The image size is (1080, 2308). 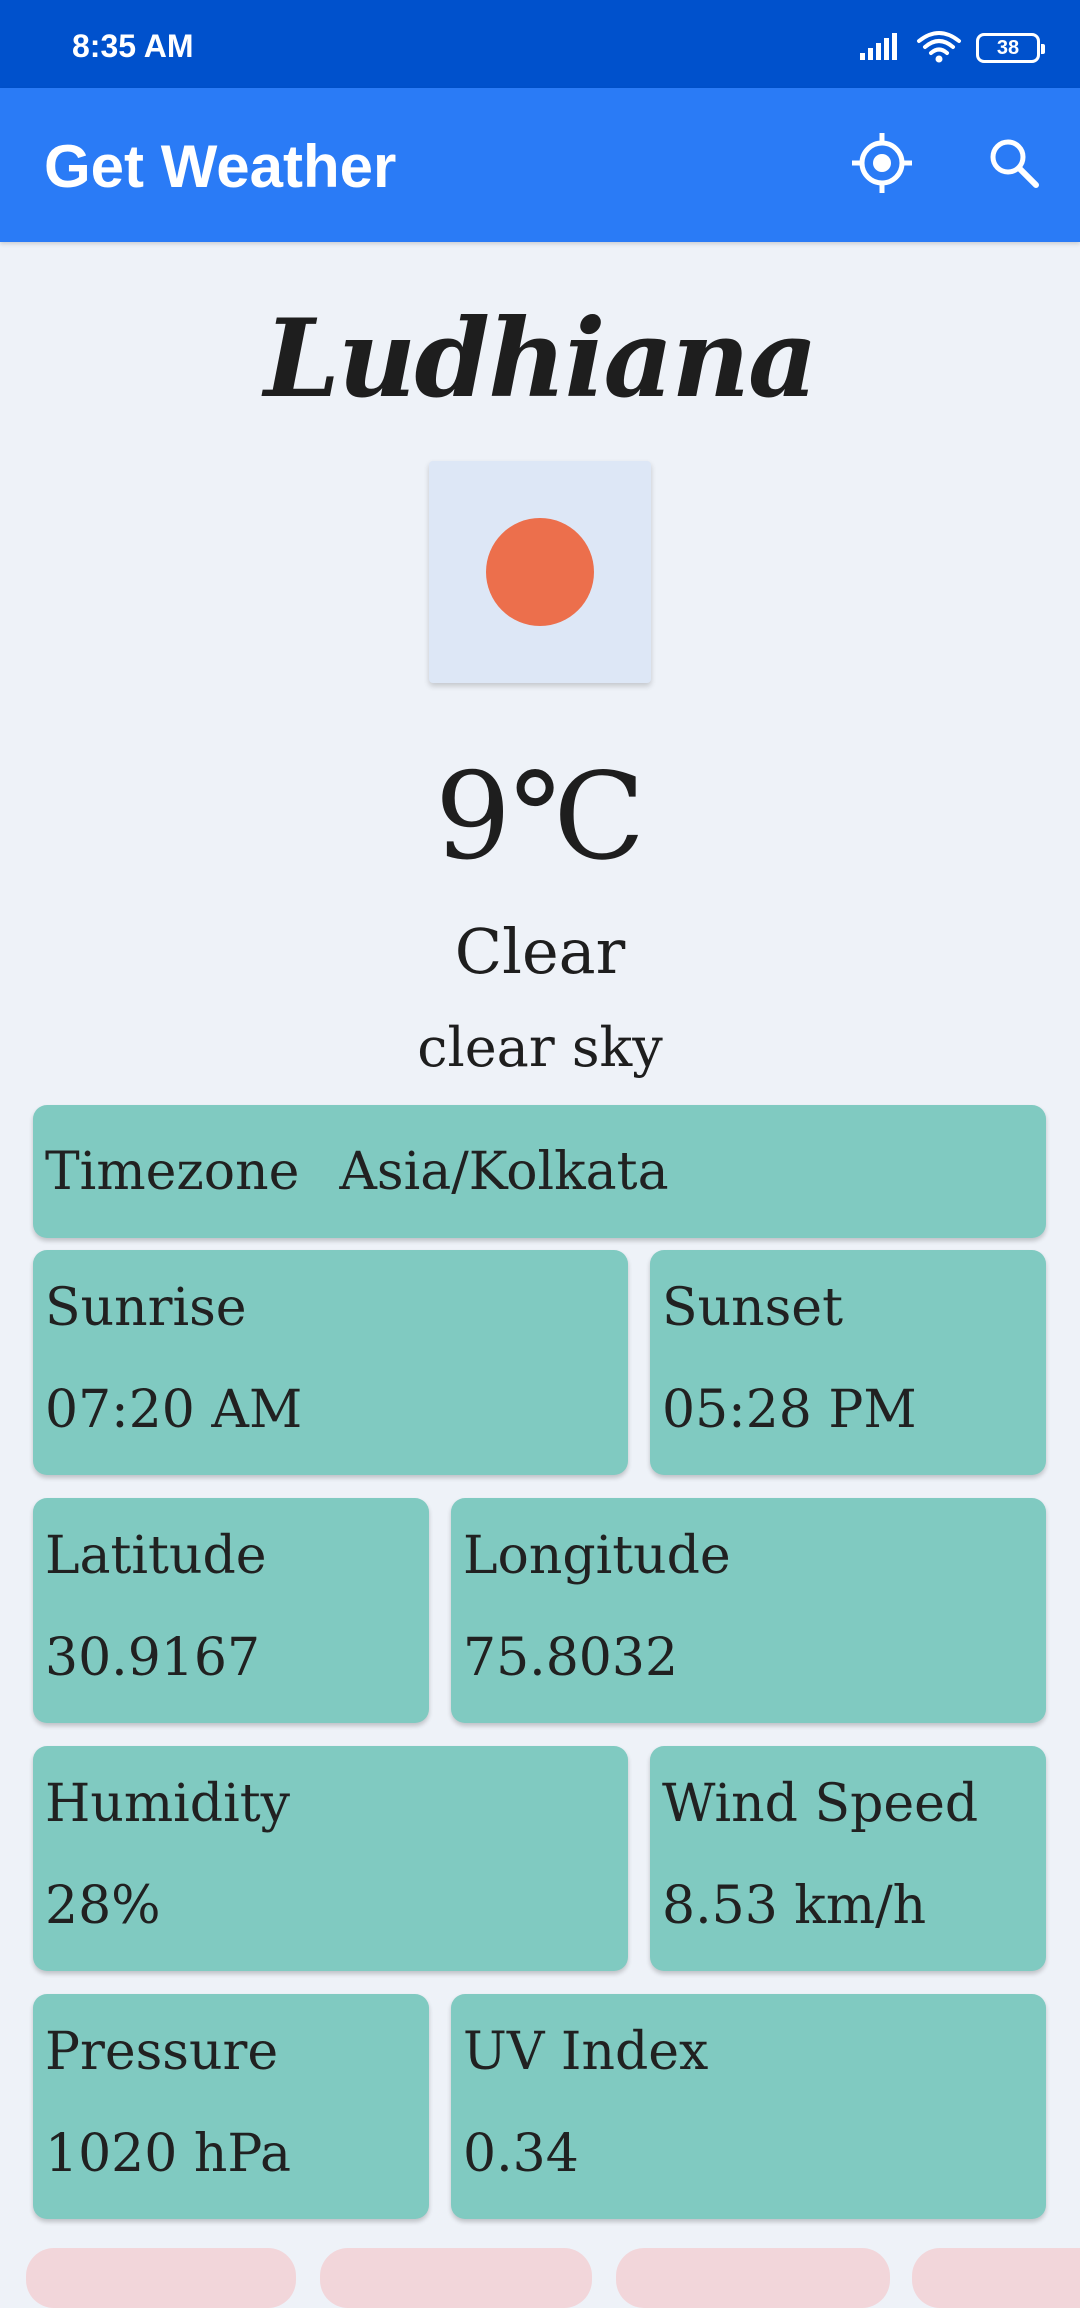 I want to click on uv-index-label: UV Index, so click(x=586, y=2052).